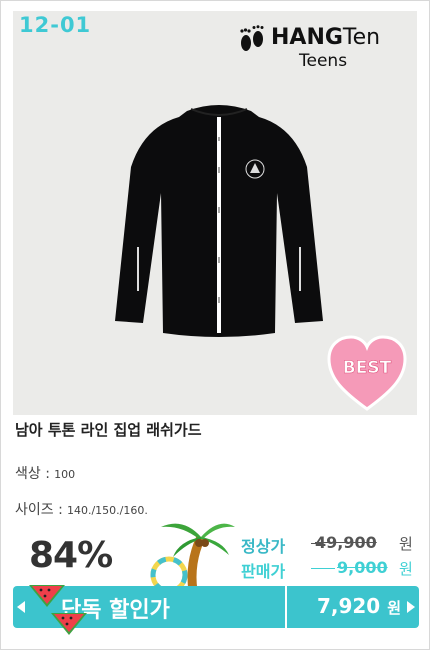  I want to click on regular-price-currency: 원, so click(406, 544).